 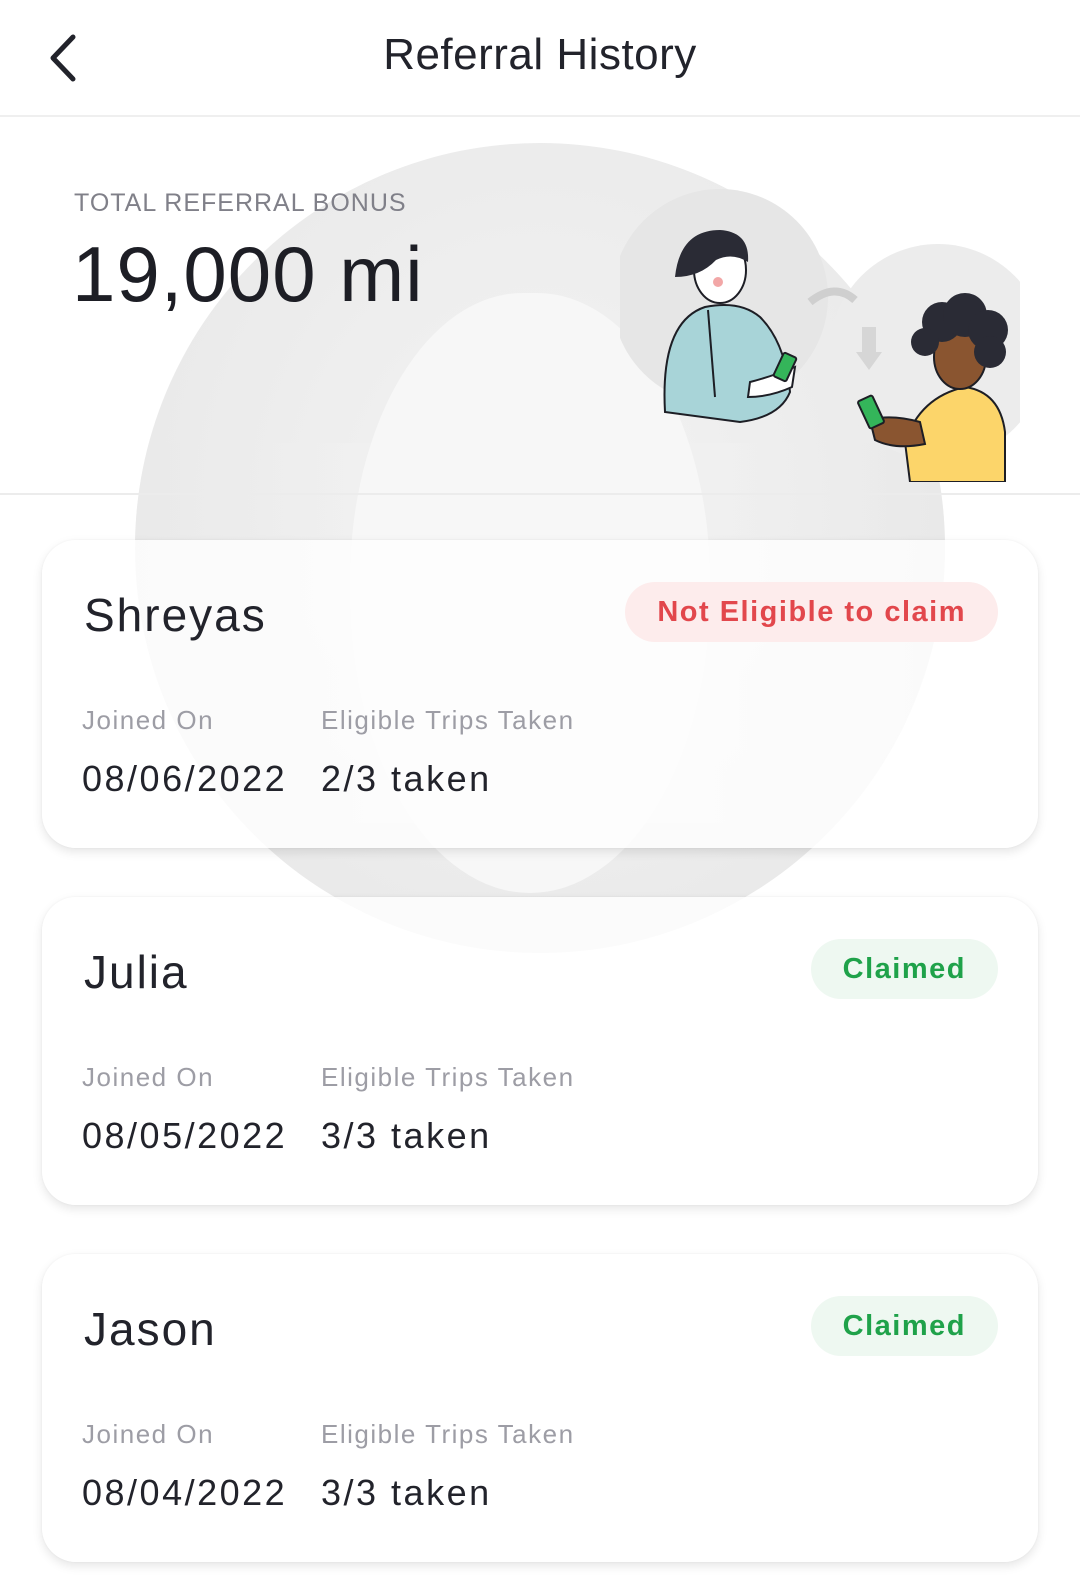 What do you see at coordinates (185, 1492) in the screenshot?
I see `joined-date: 08/04/2022` at bounding box center [185, 1492].